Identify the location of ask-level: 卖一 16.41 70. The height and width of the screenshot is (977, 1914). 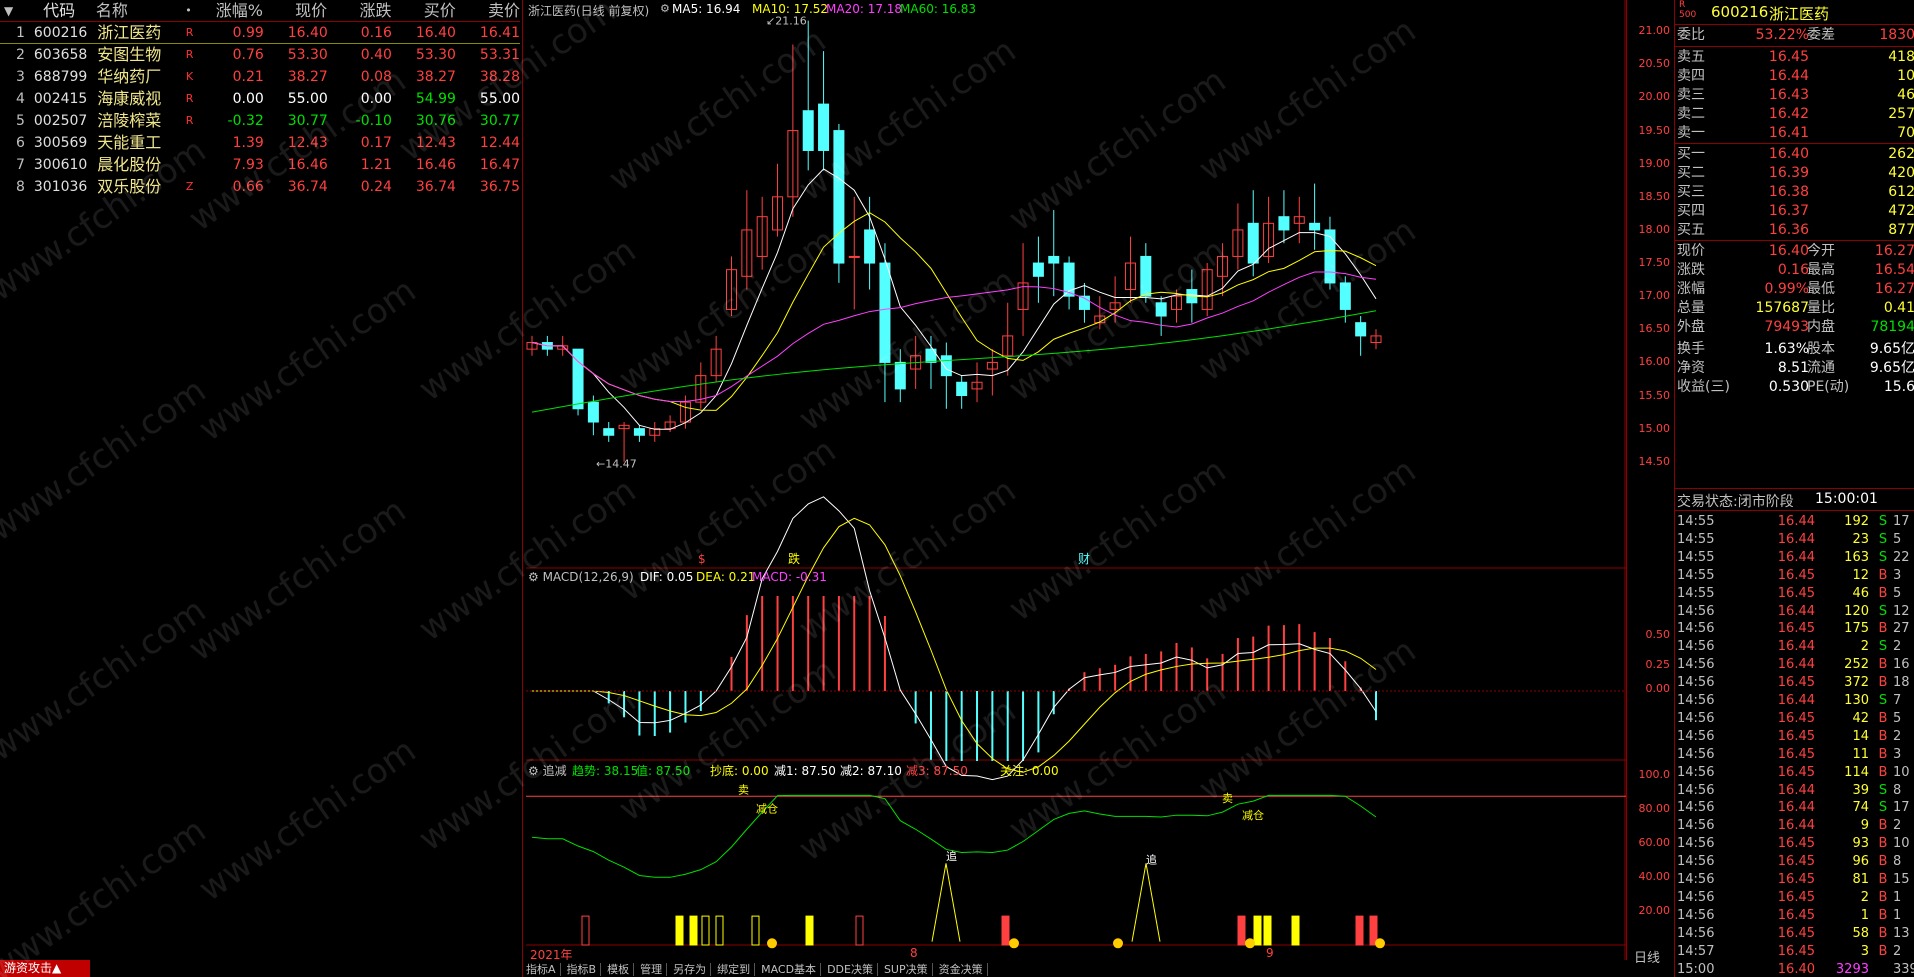
(1794, 133).